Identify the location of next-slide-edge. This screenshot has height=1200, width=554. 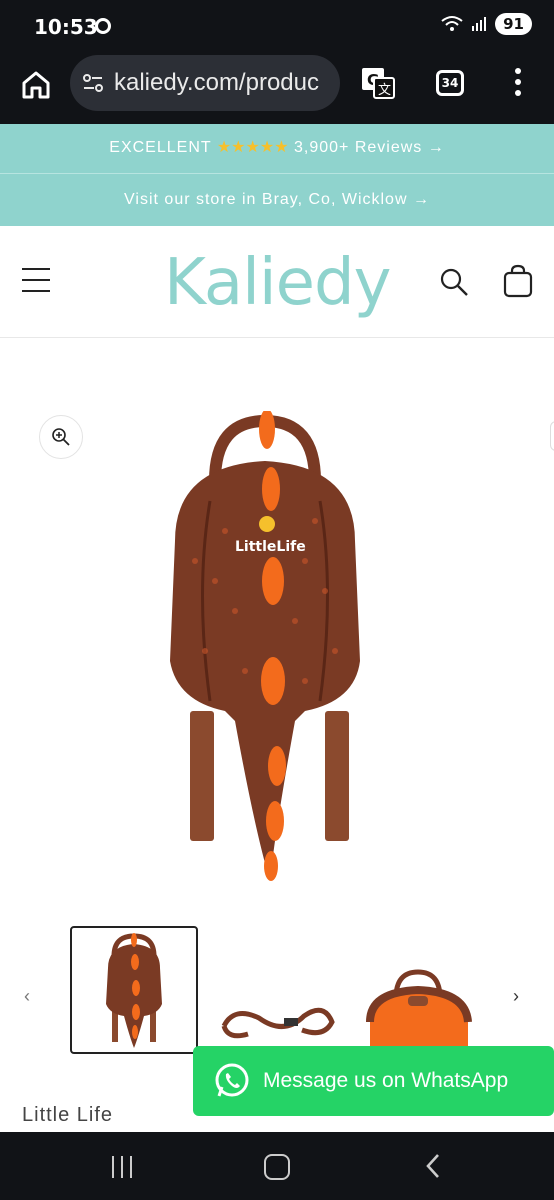
(552, 436).